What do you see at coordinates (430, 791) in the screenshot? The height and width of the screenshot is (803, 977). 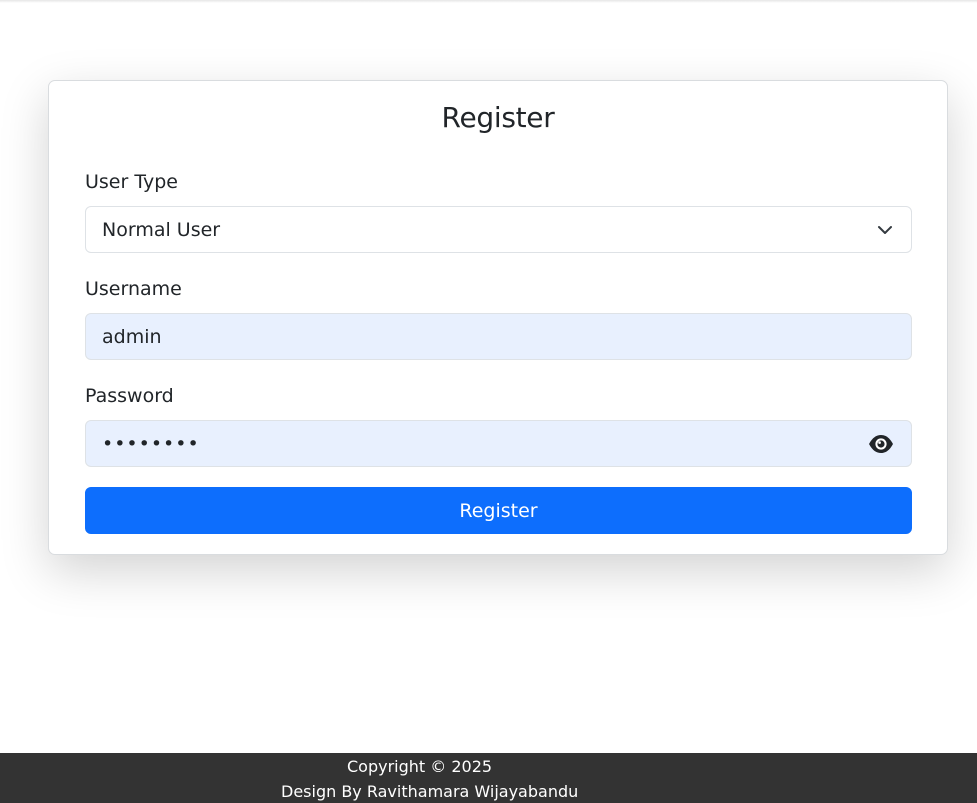 I see `footer-credit: Design By Ravithamara Wijayabandu` at bounding box center [430, 791].